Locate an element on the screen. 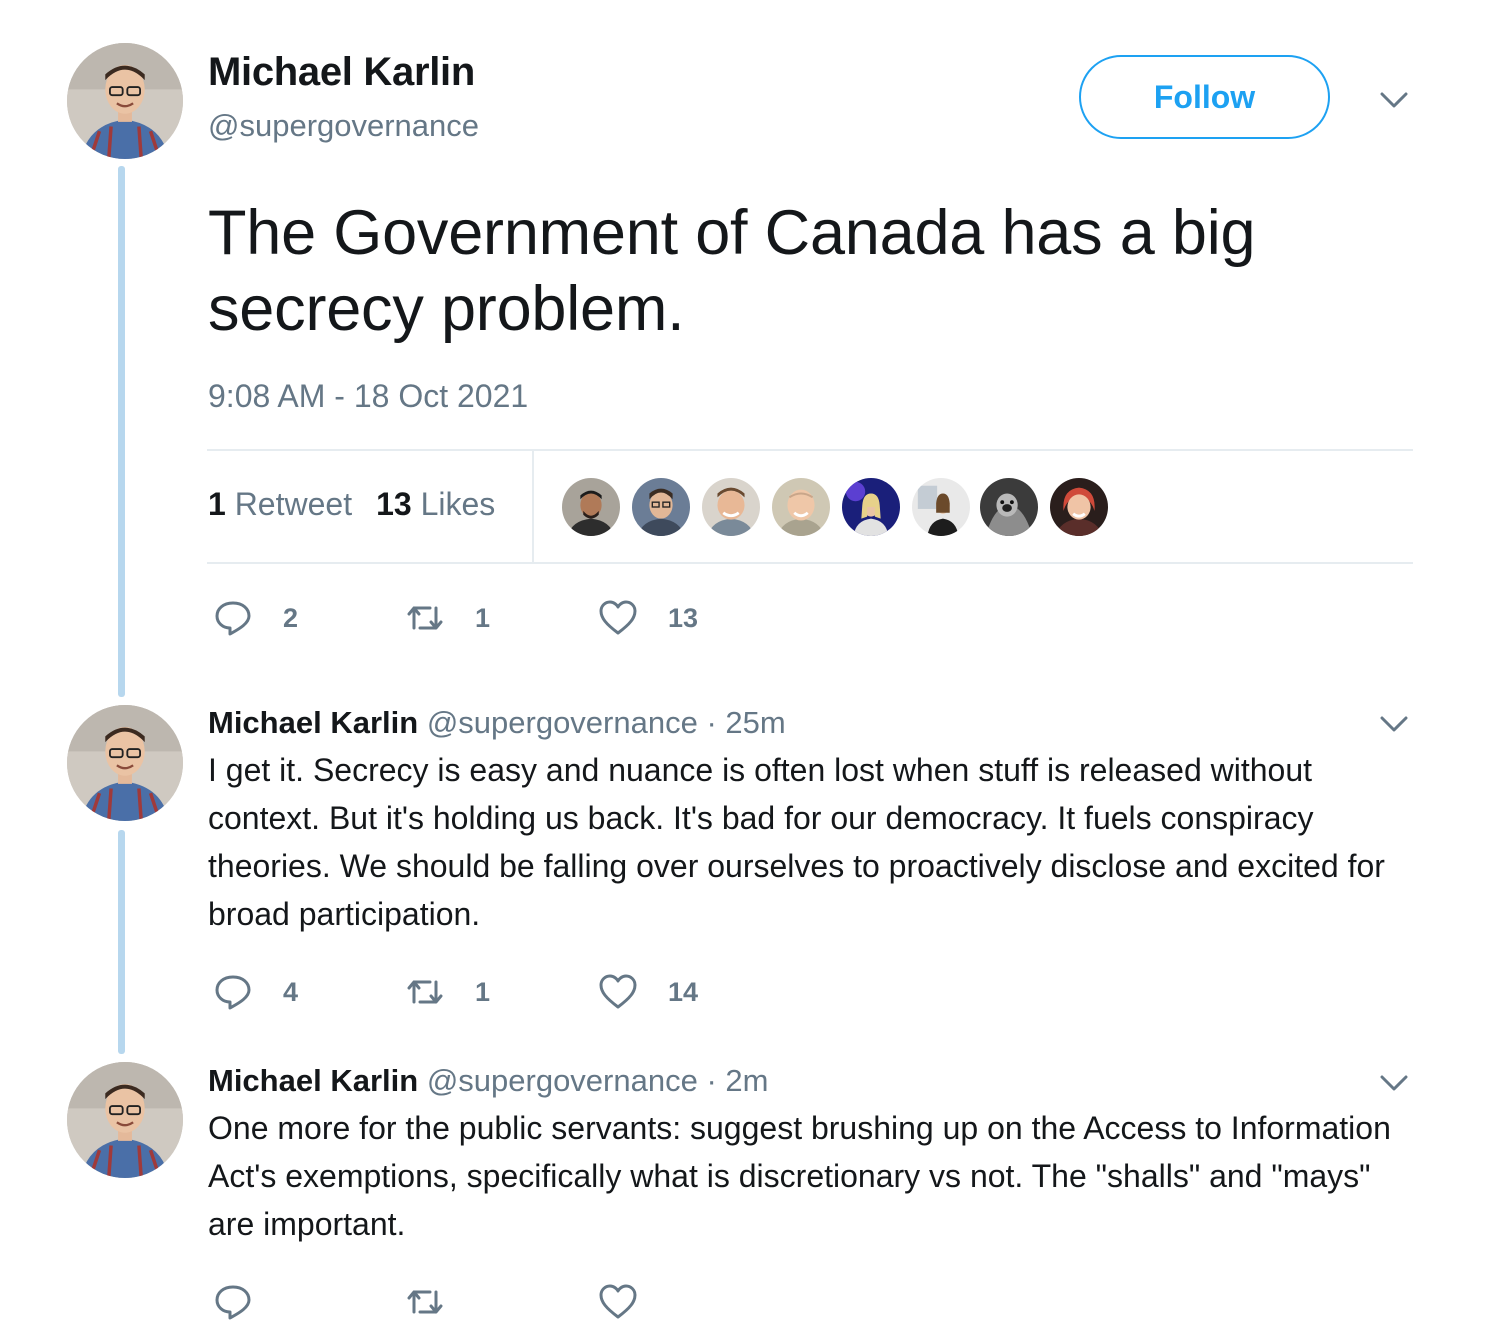 This screenshot has width=1492, height=1344. like-stat-label: Likes is located at coordinates (458, 504).